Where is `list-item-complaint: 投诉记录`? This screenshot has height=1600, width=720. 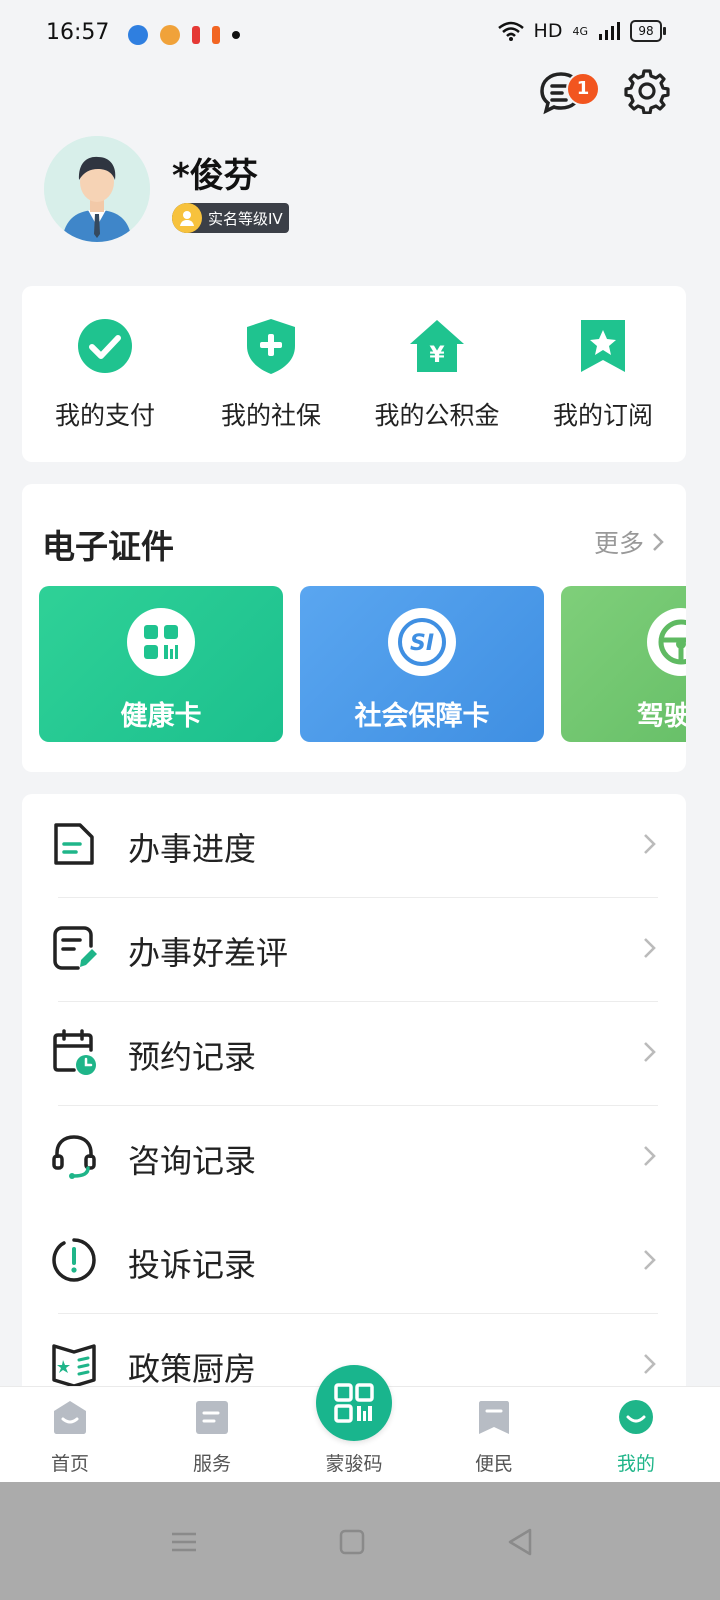
list-item-complaint: 投诉记录 is located at coordinates (354, 1262).